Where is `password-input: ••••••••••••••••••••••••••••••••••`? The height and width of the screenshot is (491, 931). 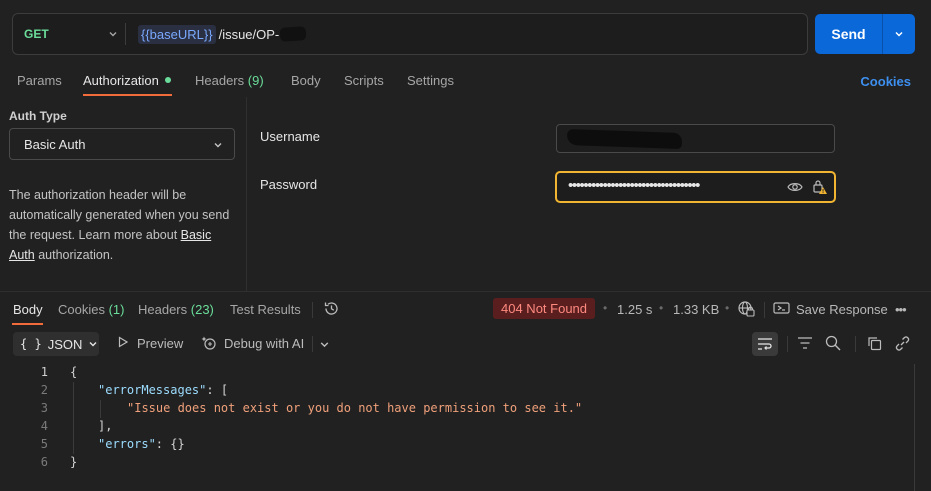 password-input: •••••••••••••••••••••••••••••••••• is located at coordinates (695, 187).